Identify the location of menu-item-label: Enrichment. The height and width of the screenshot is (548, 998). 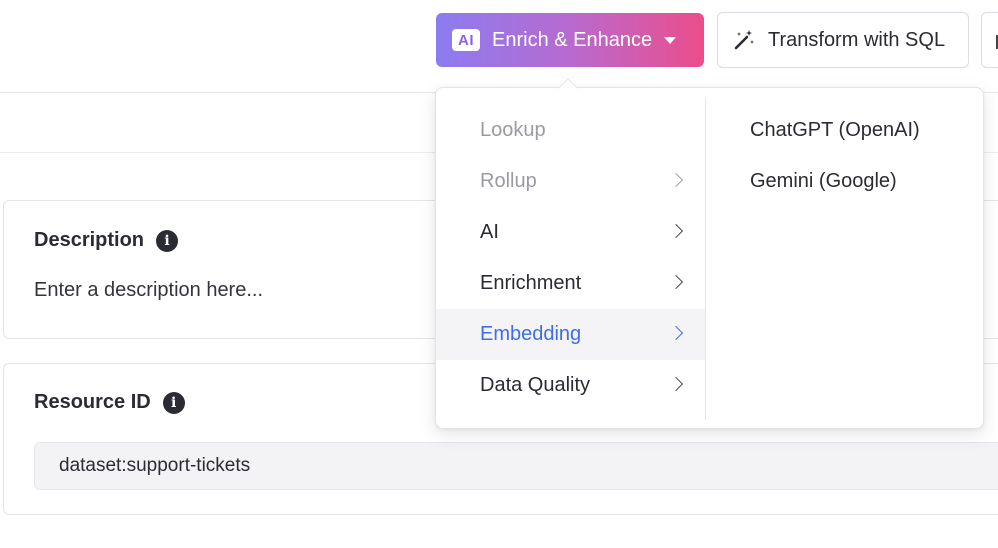
(531, 283).